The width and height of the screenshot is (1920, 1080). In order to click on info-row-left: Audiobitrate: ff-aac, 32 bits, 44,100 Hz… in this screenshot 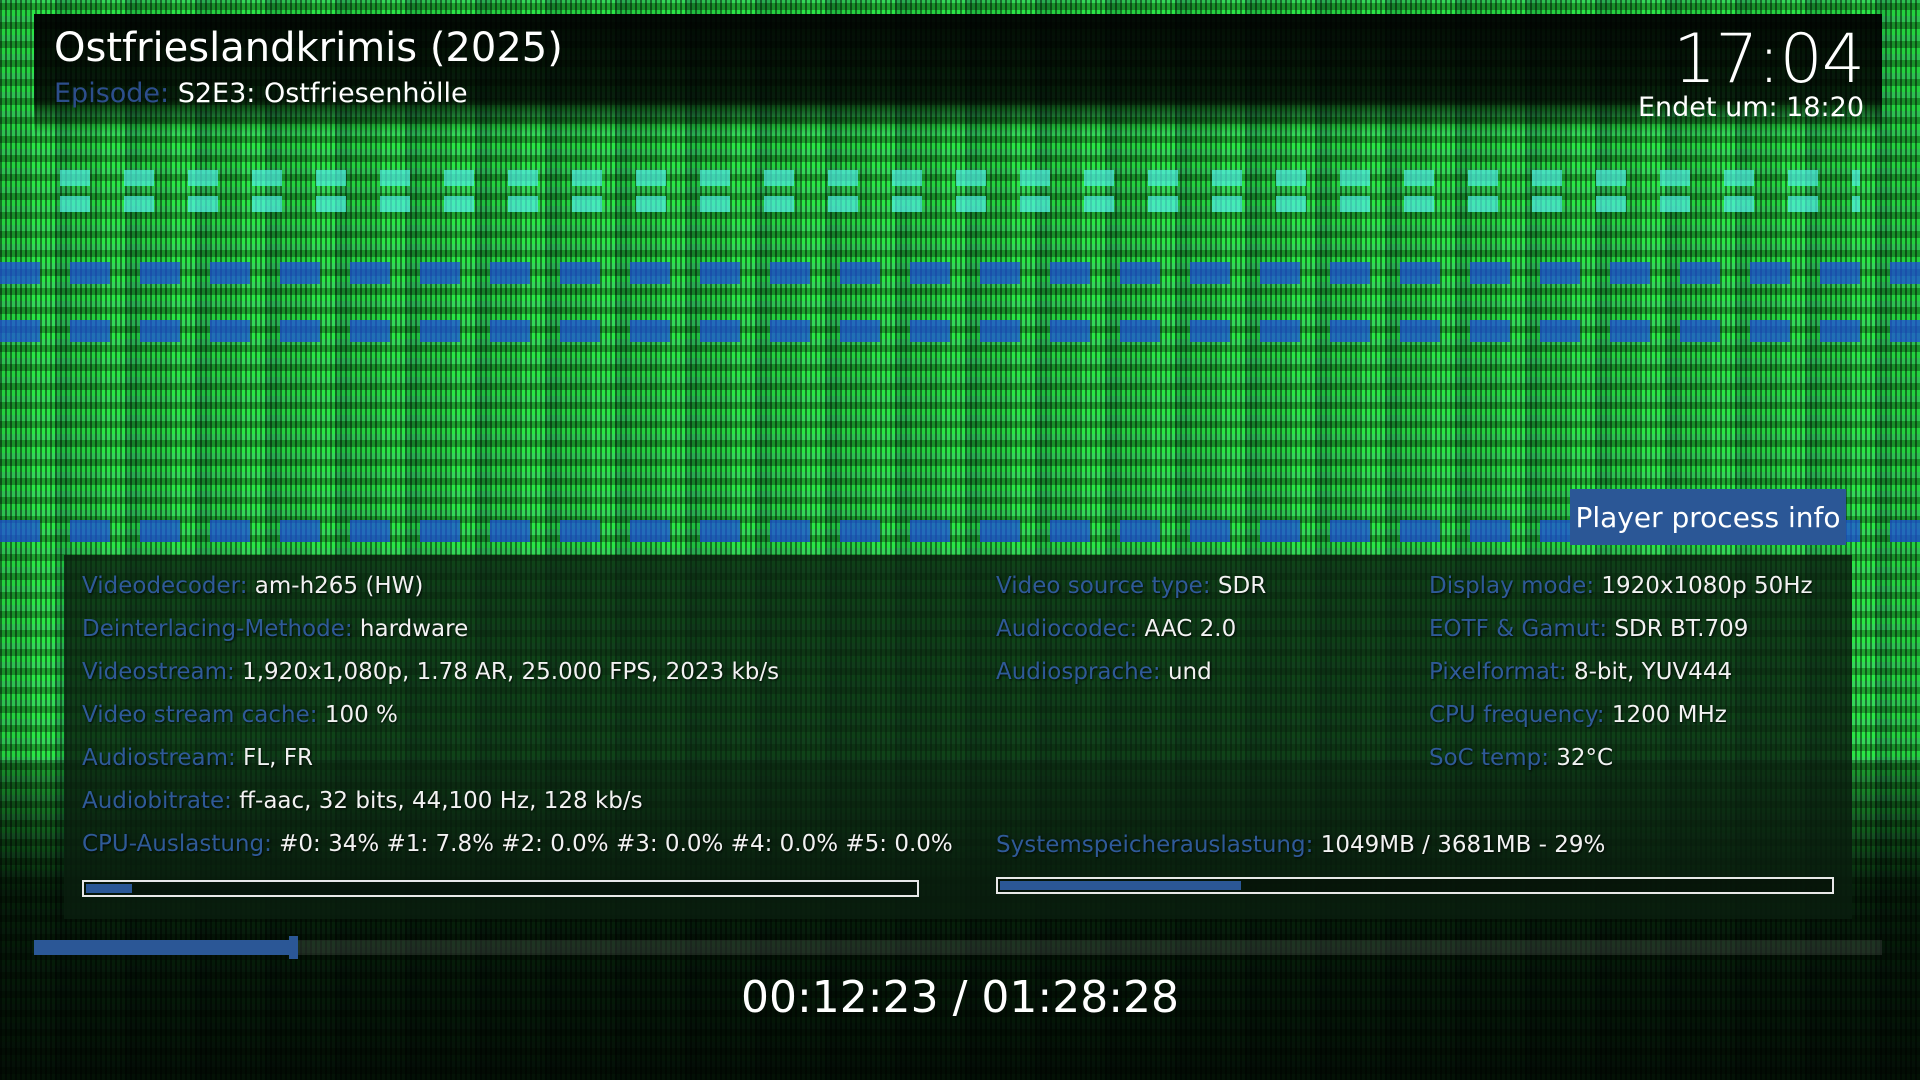, I will do `click(362, 801)`.